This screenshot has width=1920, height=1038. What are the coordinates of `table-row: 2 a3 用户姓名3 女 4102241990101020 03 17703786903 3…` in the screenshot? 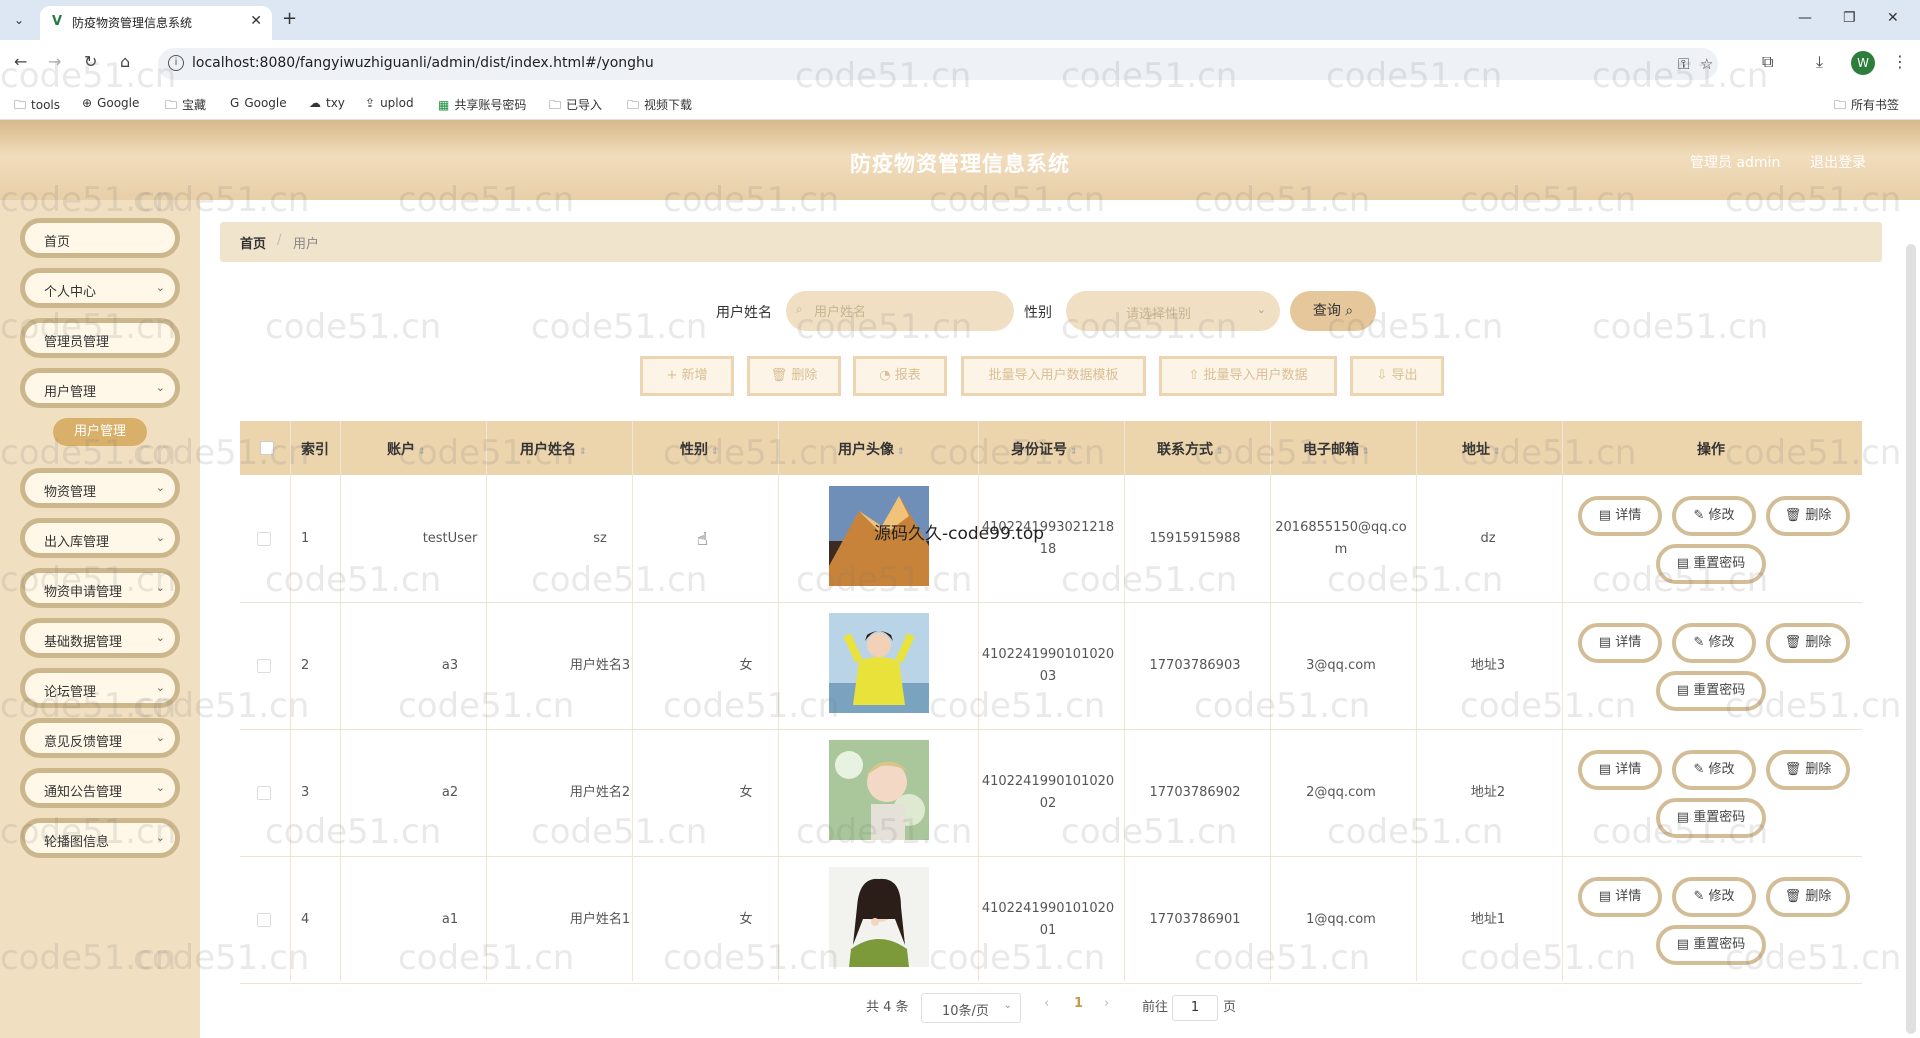 It's located at (1051, 666).